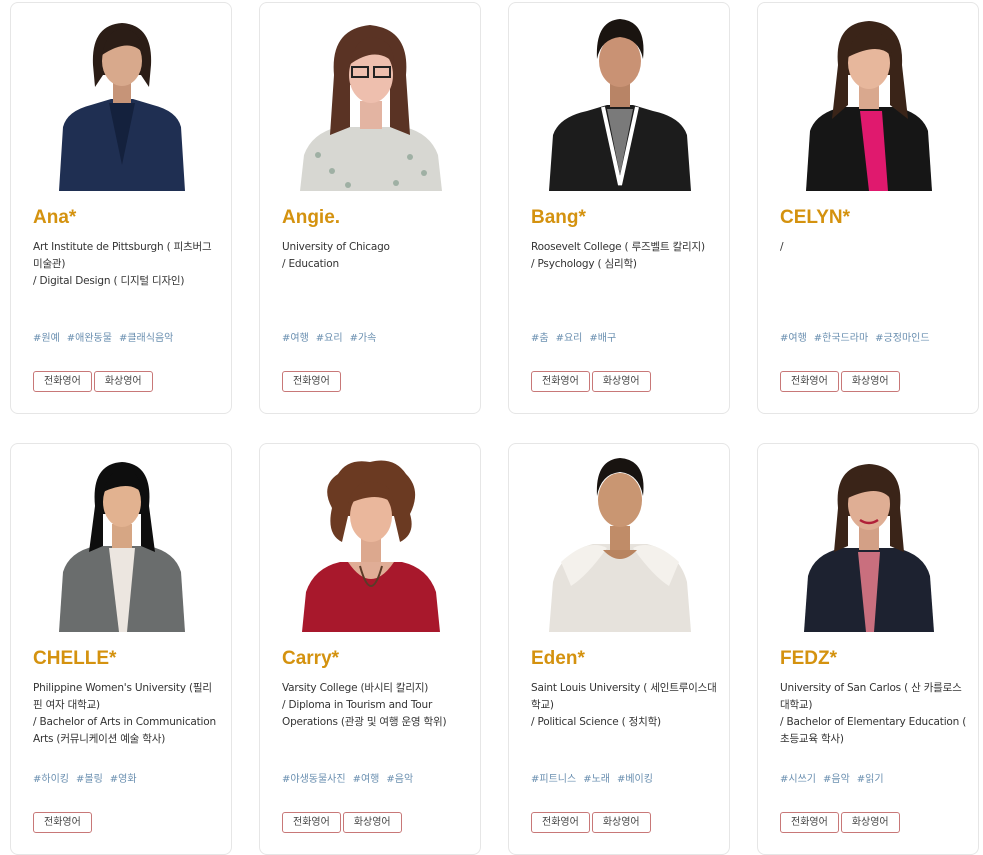 The height and width of the screenshot is (855, 983). I want to click on tutor-tags: #하이킹 #볼링 #영화, so click(128, 777).